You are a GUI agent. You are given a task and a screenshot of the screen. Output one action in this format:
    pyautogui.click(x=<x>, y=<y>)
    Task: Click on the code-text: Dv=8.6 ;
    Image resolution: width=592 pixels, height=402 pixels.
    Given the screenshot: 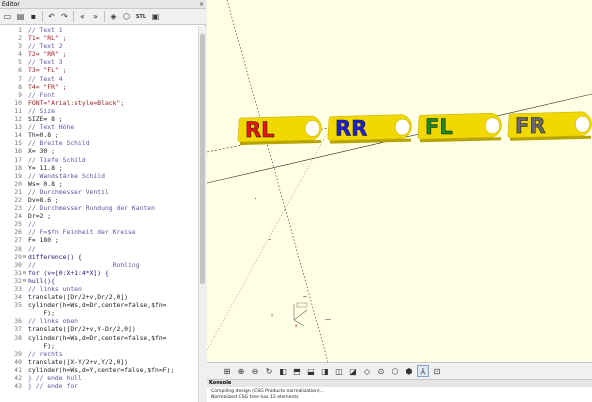 What is the action you would take?
    pyautogui.click(x=43, y=199)
    